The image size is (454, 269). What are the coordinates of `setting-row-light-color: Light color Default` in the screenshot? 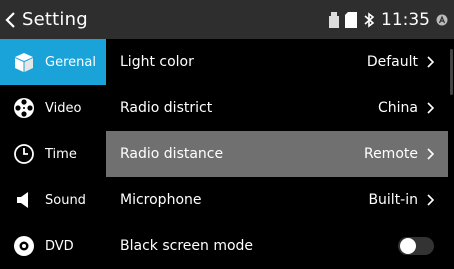 It's located at (277, 62).